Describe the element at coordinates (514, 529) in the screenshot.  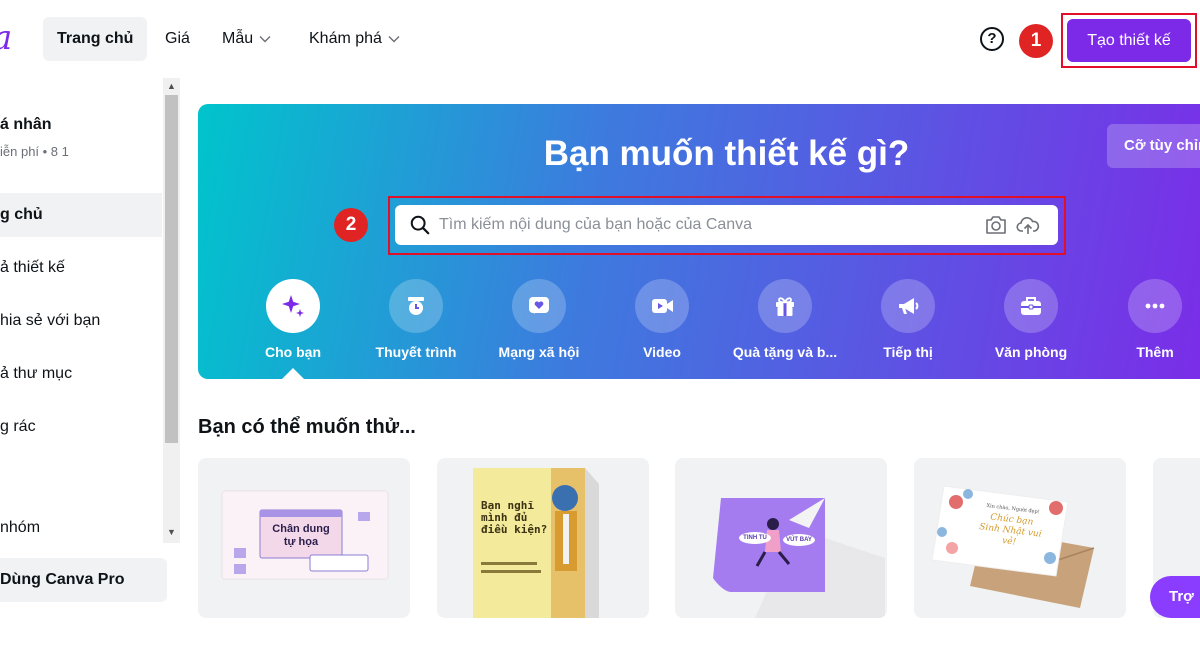
I see `card-text: điều kiện?` at that location.